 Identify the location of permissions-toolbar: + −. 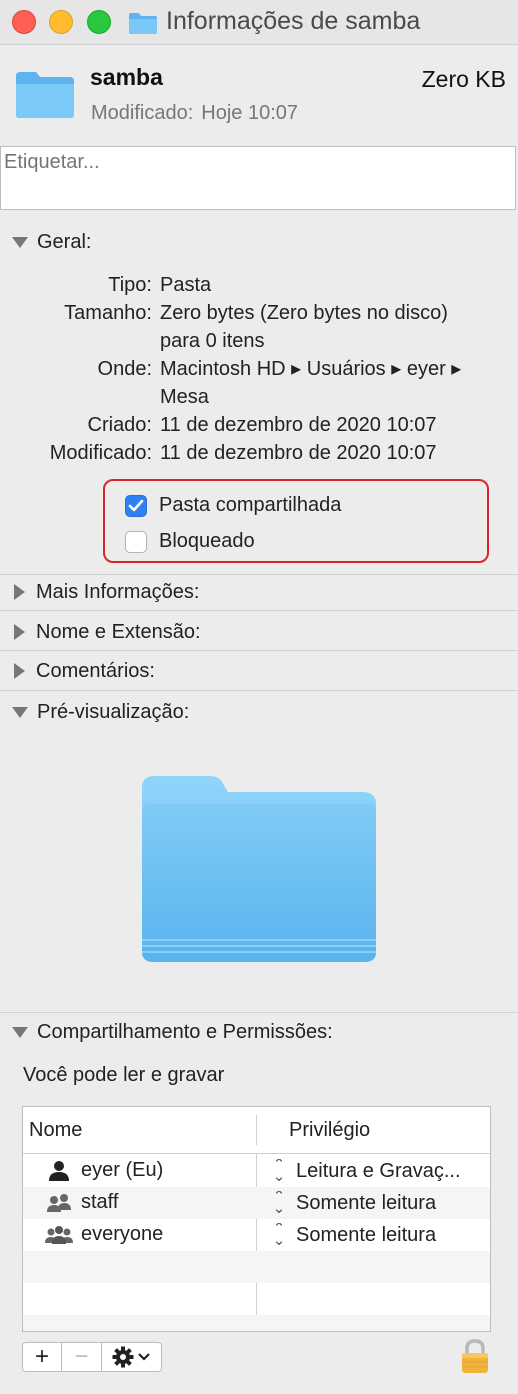
(92, 1357).